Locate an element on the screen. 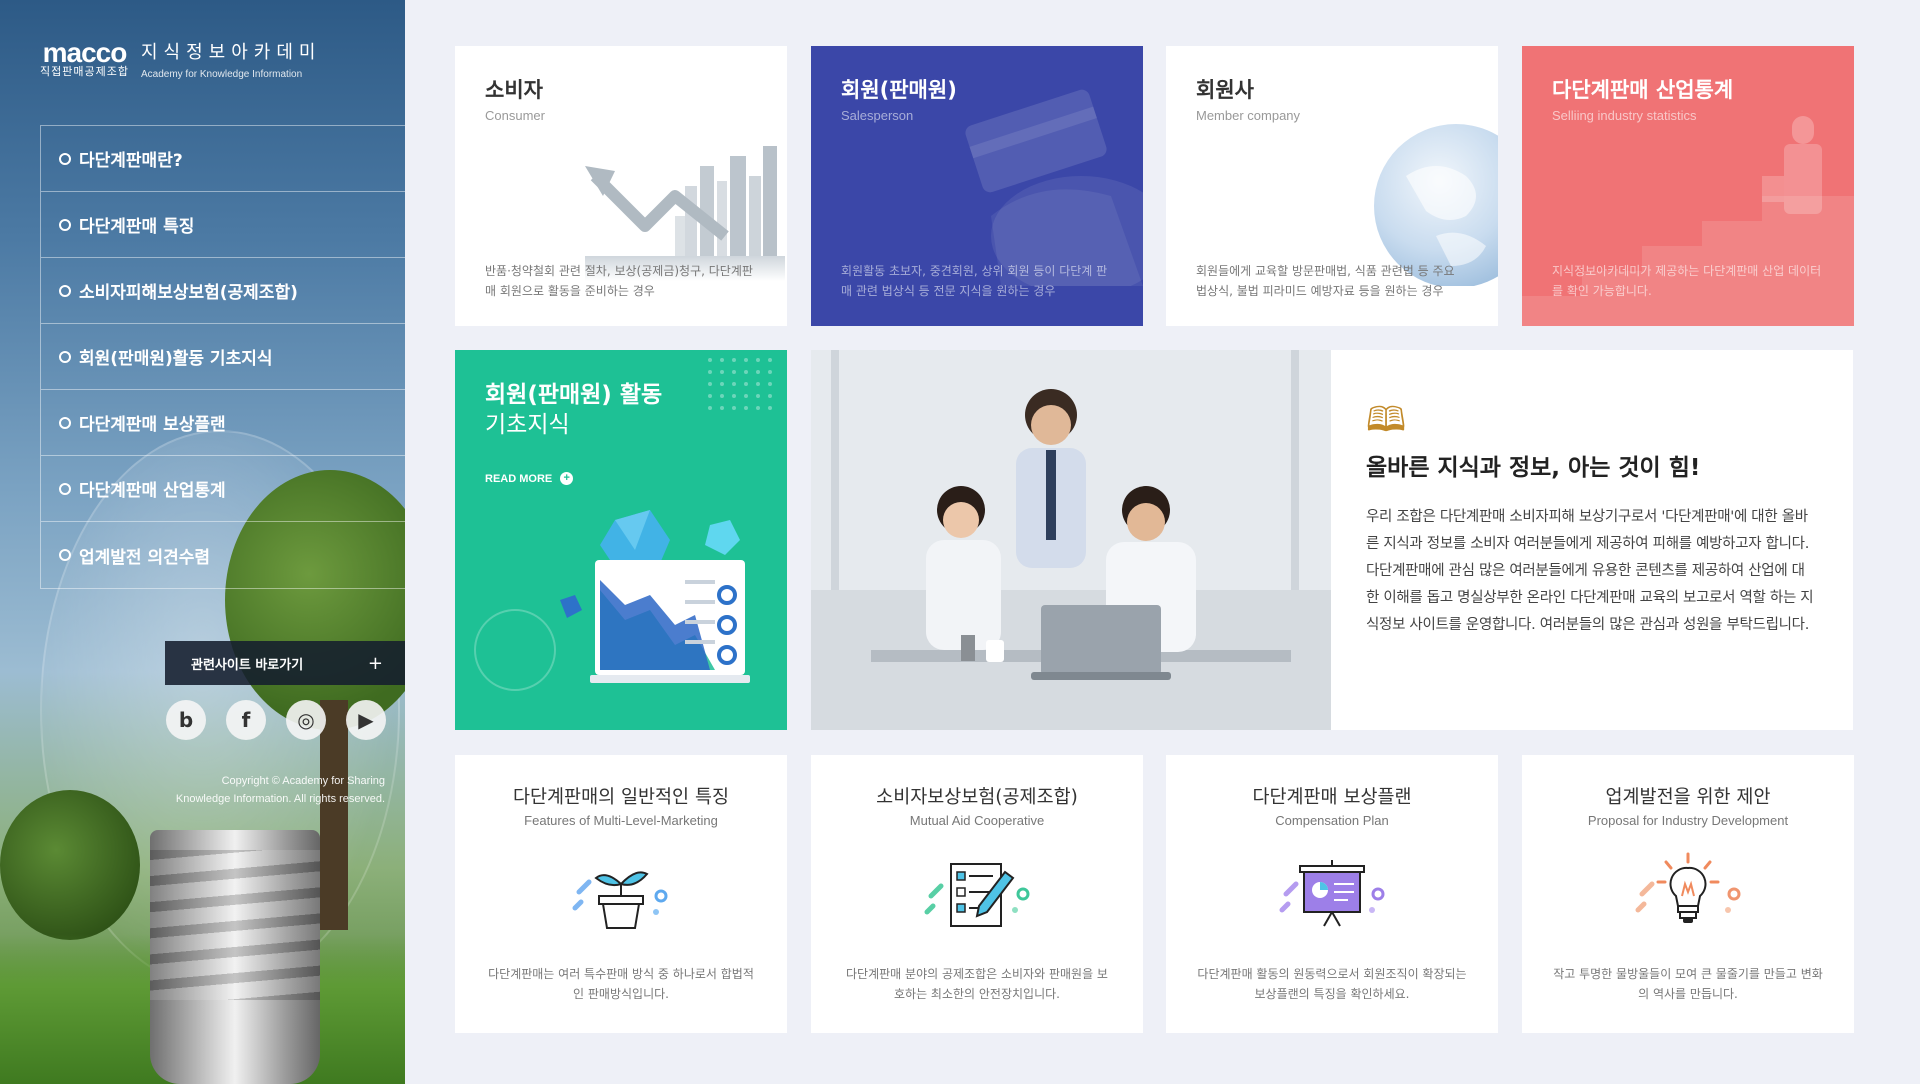  nav-item-label: 다단계판매란? is located at coordinates (131, 161).